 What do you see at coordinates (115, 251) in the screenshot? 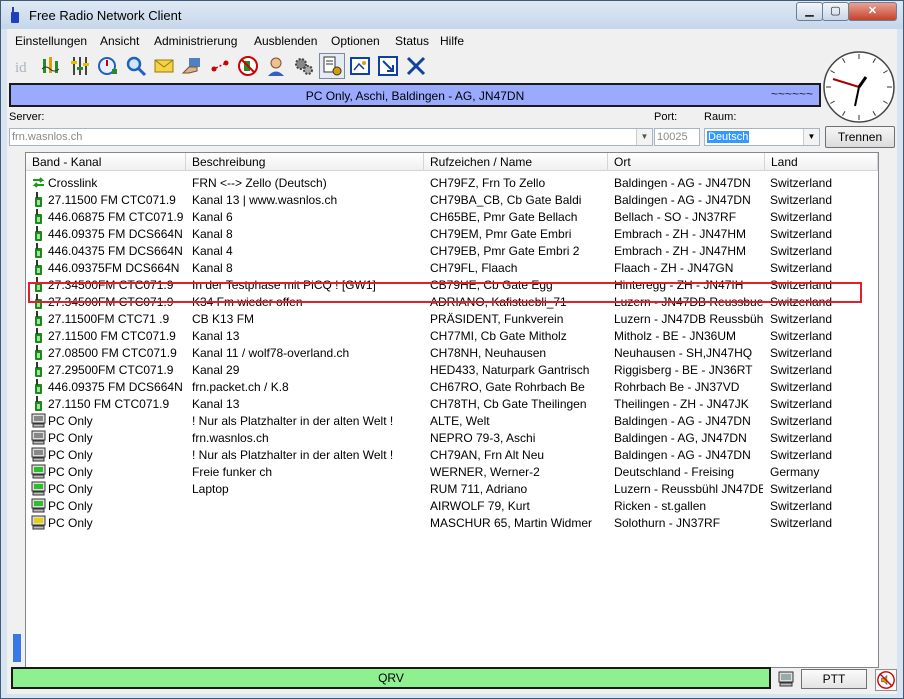
I see `band-cell: 446.04375 FM DCS664N` at bounding box center [115, 251].